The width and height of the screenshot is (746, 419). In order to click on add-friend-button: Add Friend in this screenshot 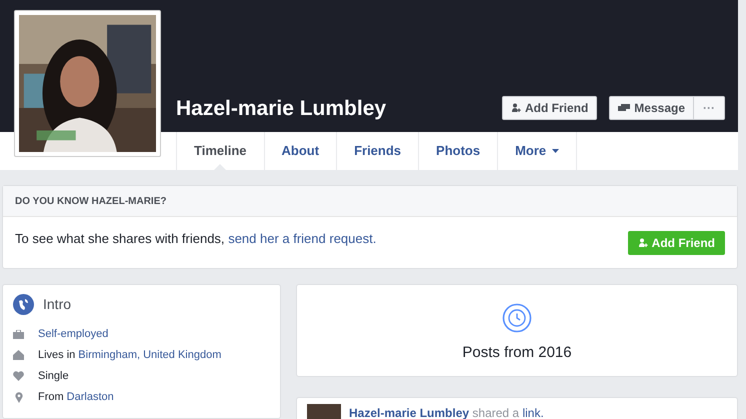, I will do `click(550, 108)`.